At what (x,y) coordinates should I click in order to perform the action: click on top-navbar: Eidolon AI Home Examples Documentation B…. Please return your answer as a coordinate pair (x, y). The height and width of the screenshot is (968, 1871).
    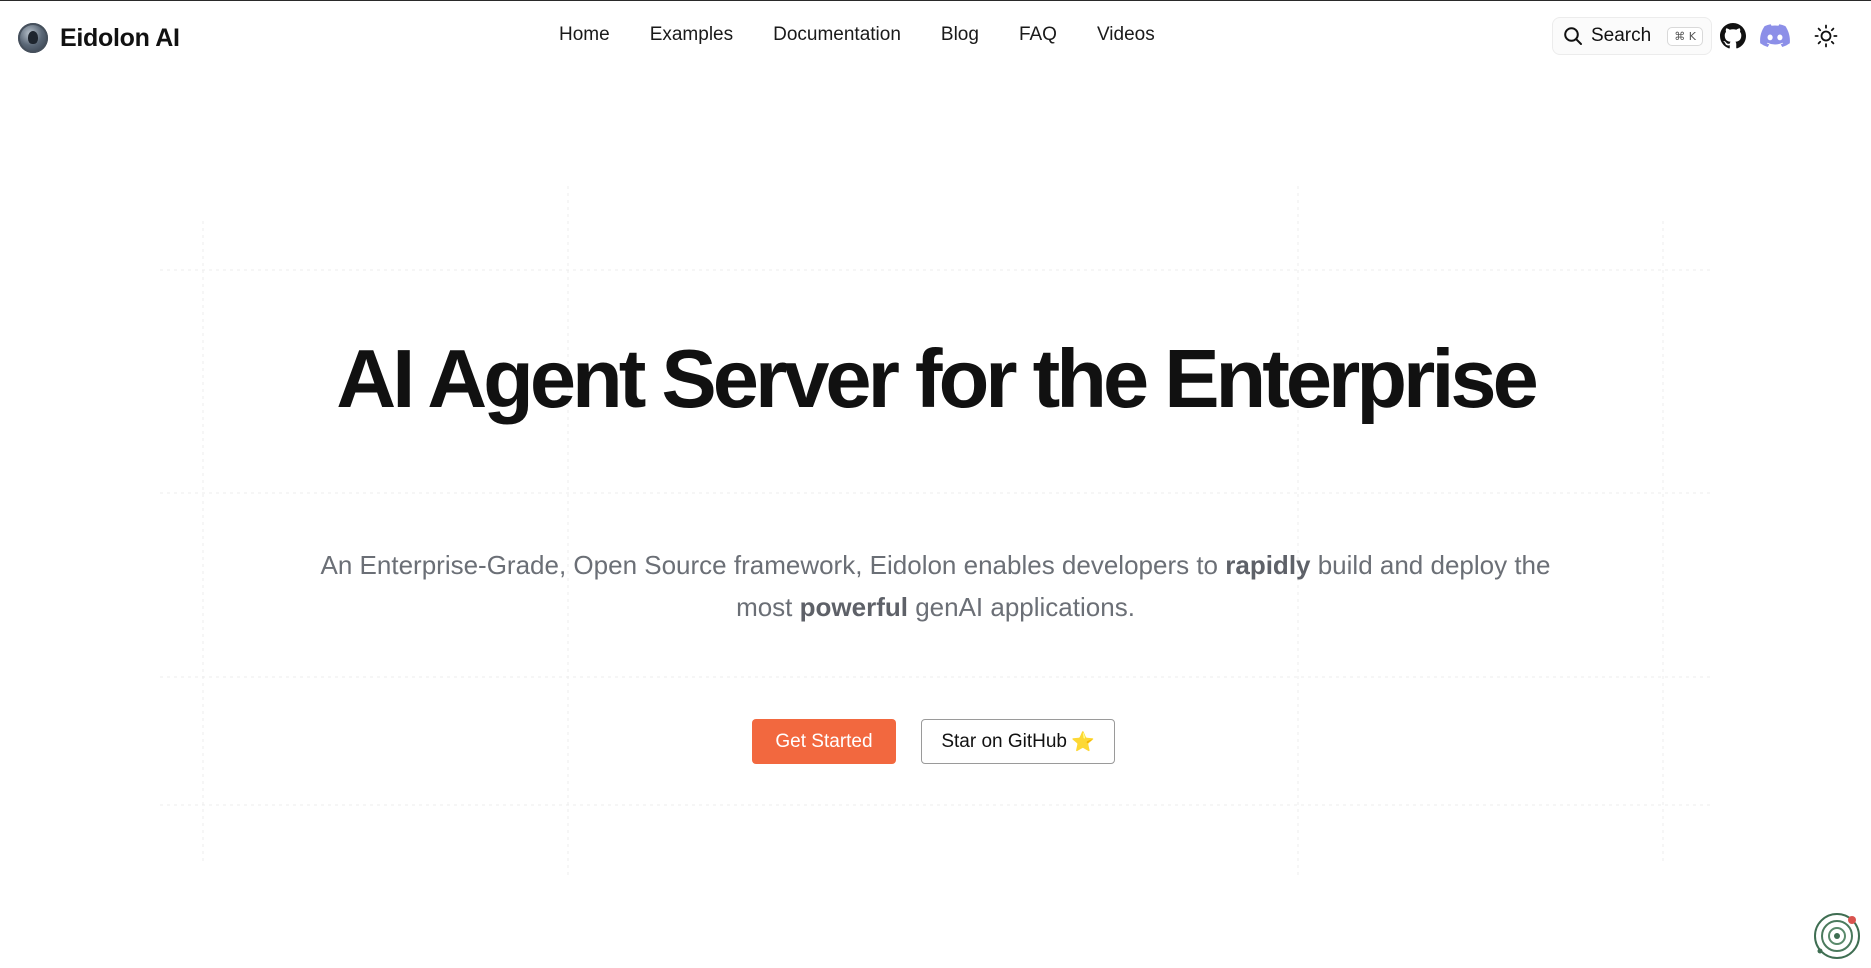
    Looking at the image, I should click on (935, 38).